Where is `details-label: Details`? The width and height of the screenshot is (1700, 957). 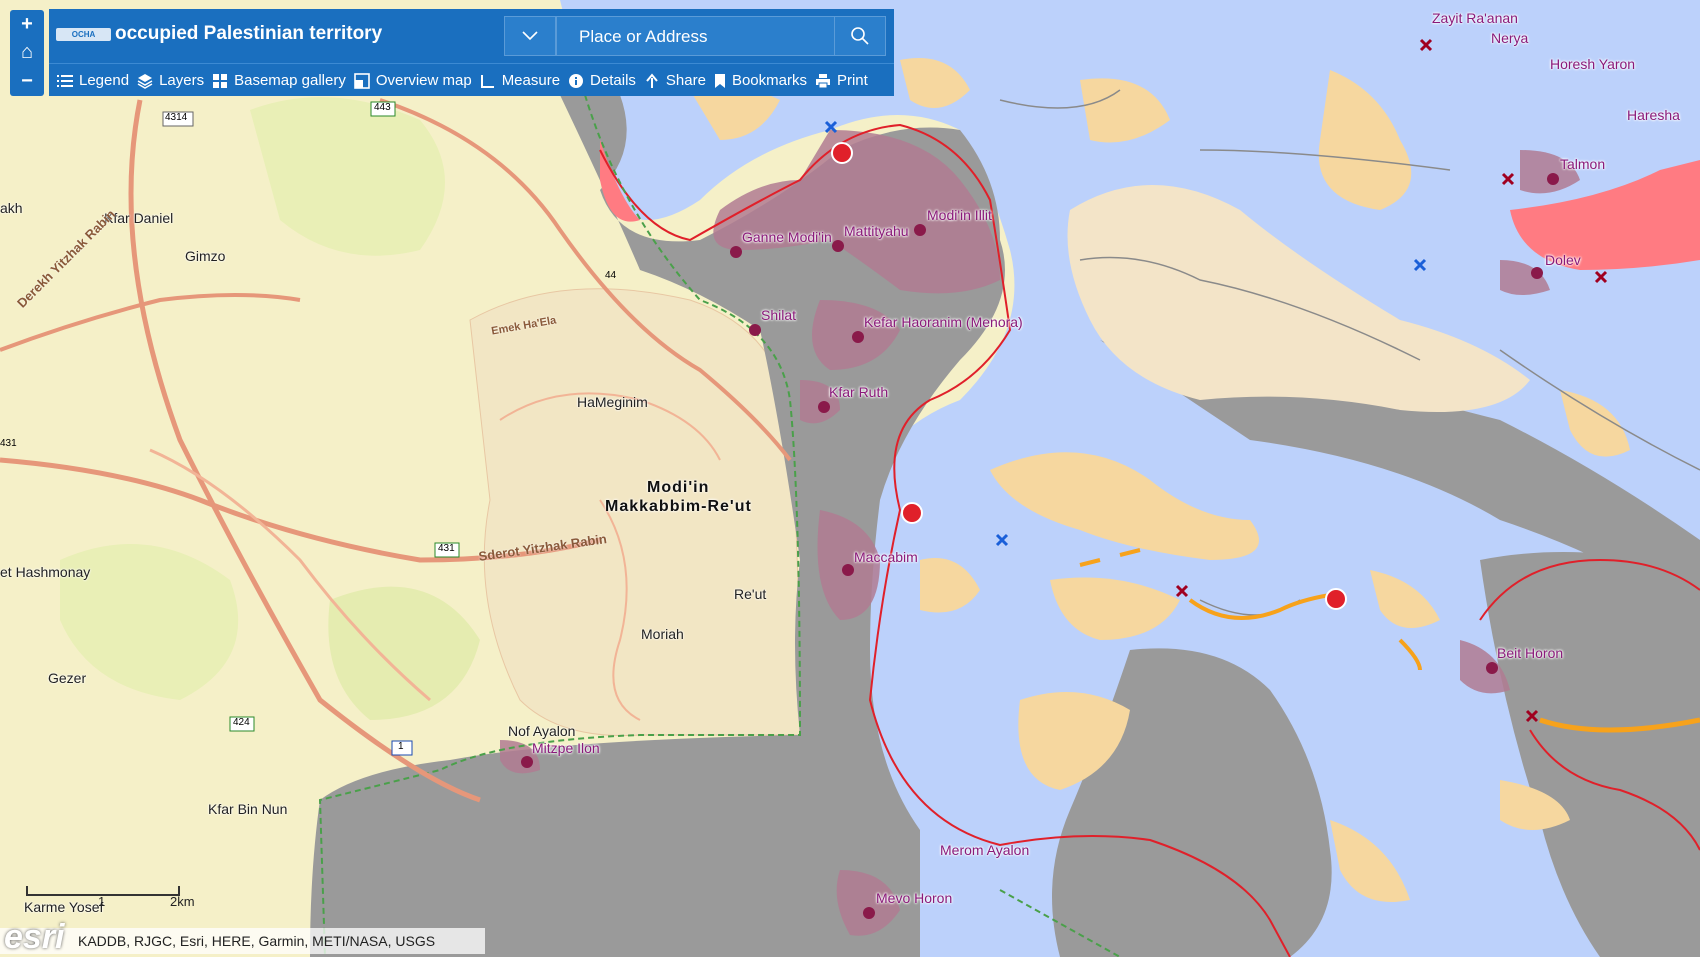 details-label: Details is located at coordinates (613, 80).